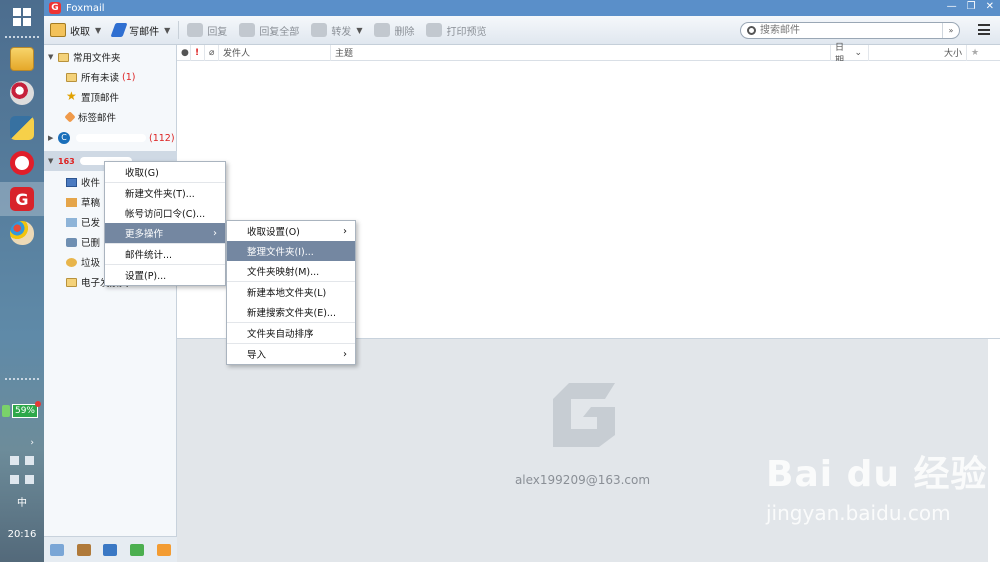 The image size is (1000, 562). I want to click on star-column: ★, so click(976, 53).